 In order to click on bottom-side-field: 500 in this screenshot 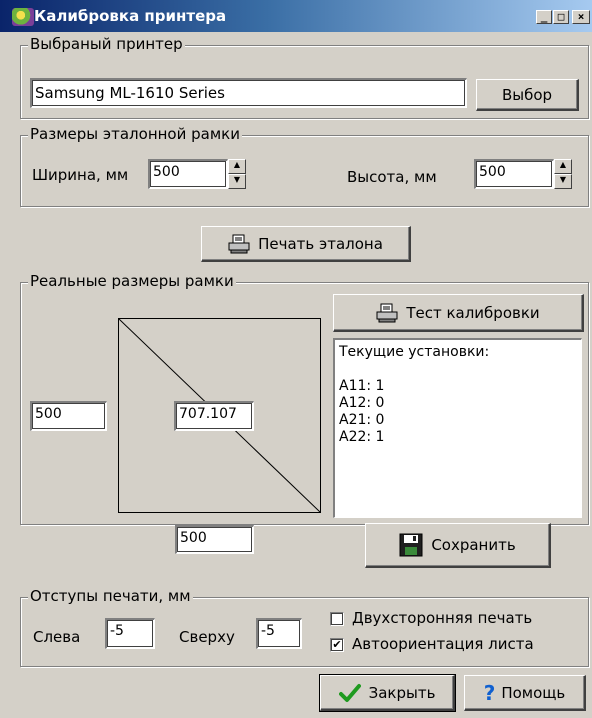, I will do `click(214, 539)`.